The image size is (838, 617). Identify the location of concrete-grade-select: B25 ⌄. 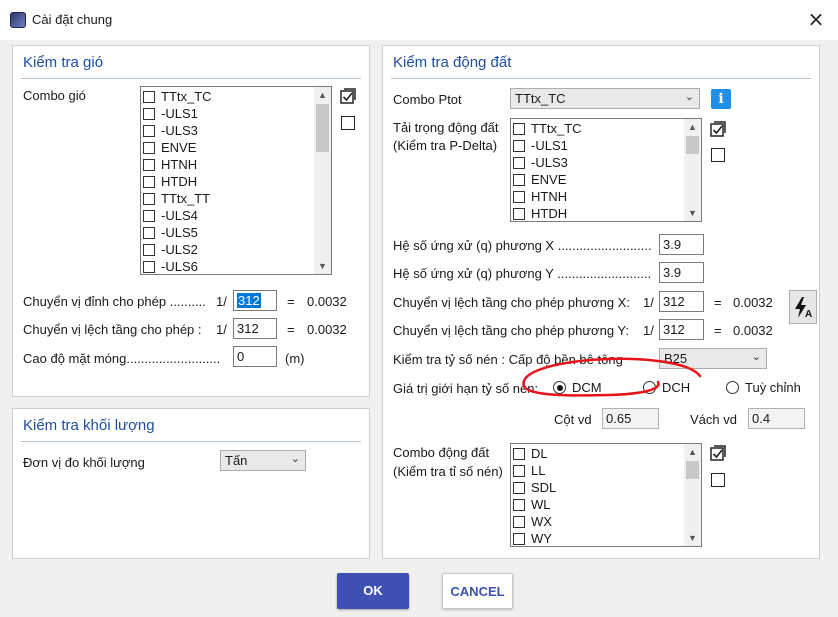
(713, 358).